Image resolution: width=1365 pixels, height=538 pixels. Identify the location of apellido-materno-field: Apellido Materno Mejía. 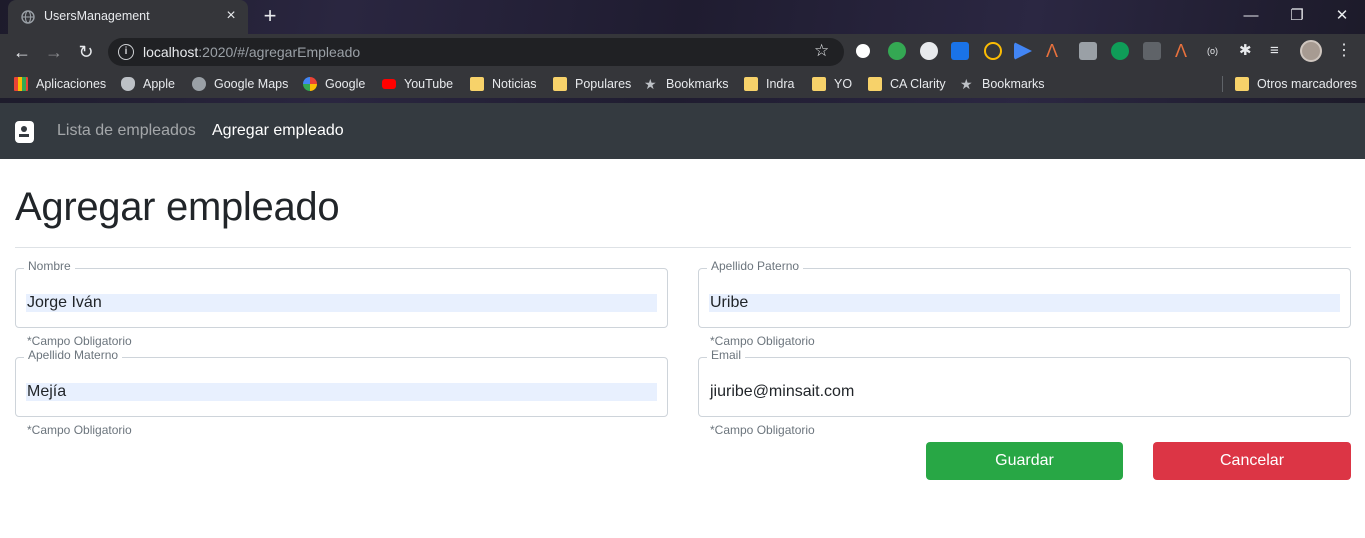
(341, 382).